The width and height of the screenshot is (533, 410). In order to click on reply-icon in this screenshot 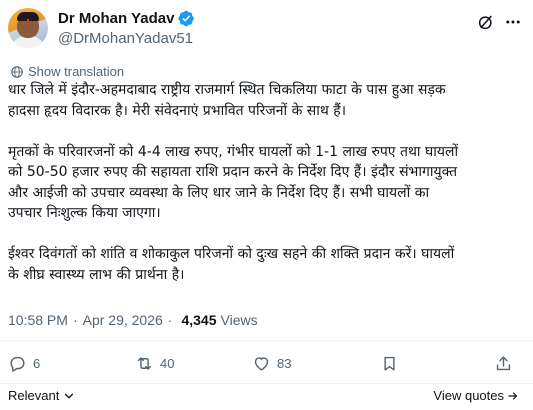, I will do `click(17, 364)`.